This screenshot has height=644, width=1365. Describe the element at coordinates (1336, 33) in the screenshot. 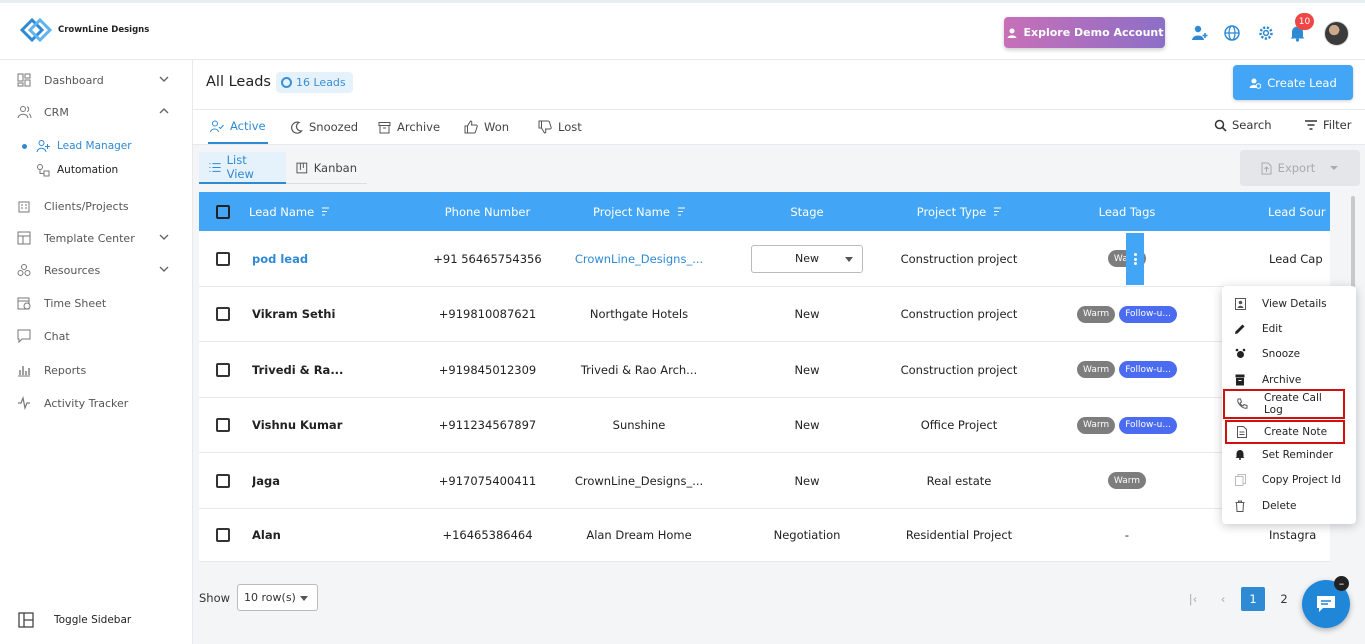

I see `avatar` at that location.